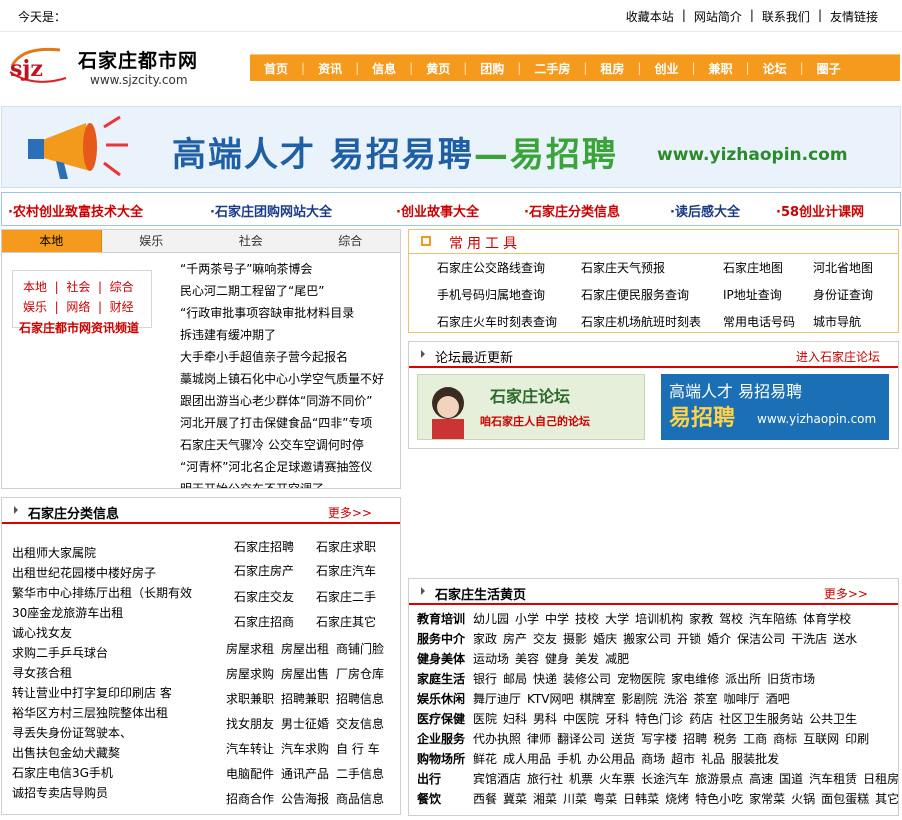  Describe the element at coordinates (285, 379) in the screenshot. I see `news-item: 藁城岗上镇石化中心小学空气质量不好` at that location.